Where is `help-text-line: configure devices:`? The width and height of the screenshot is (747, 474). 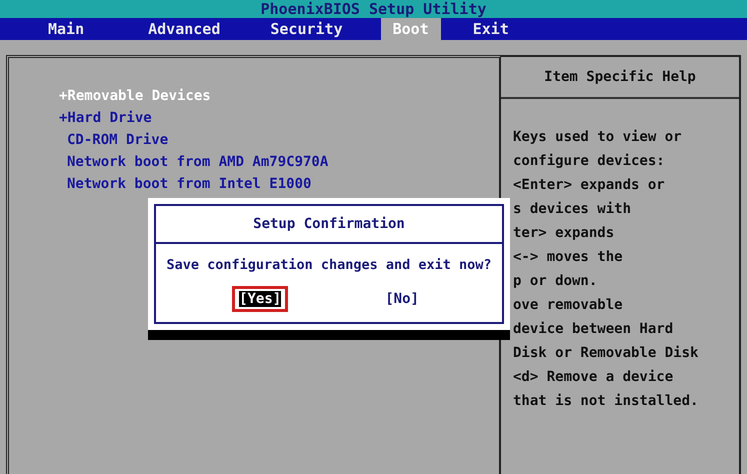
help-text-line: configure devices: is located at coordinates (589, 161).